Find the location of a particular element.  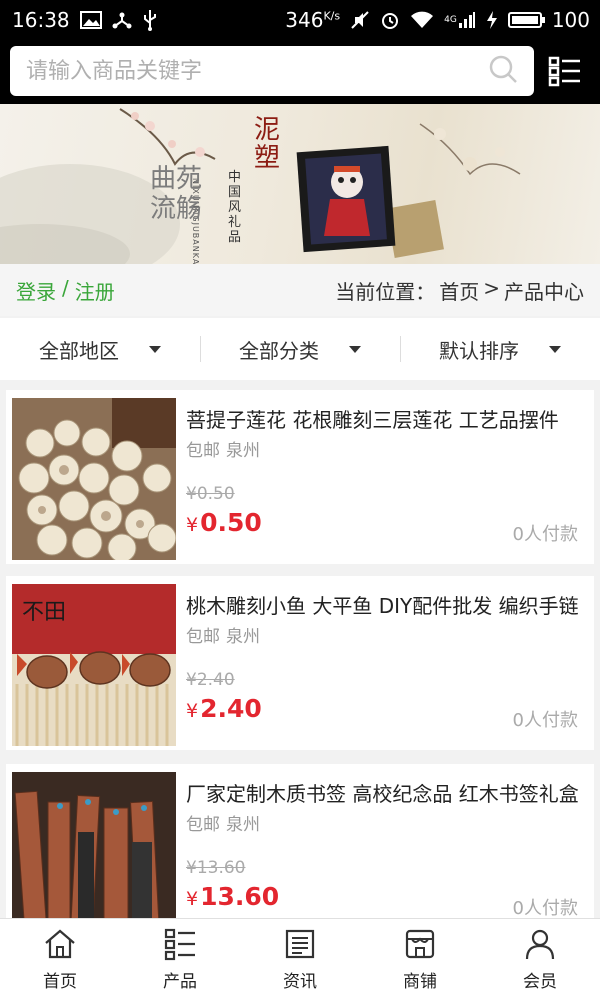

header is located at coordinates (300, 72).